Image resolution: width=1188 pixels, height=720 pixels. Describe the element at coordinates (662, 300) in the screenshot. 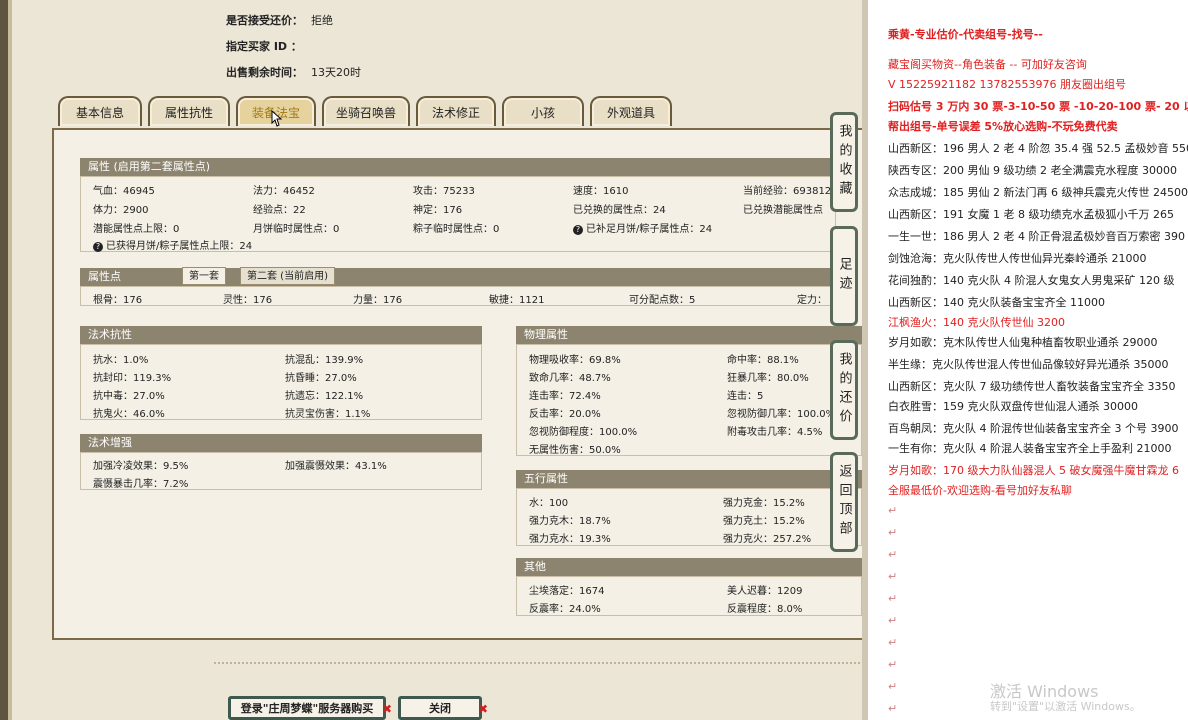

I see `points-available: 可分配点数：5` at that location.